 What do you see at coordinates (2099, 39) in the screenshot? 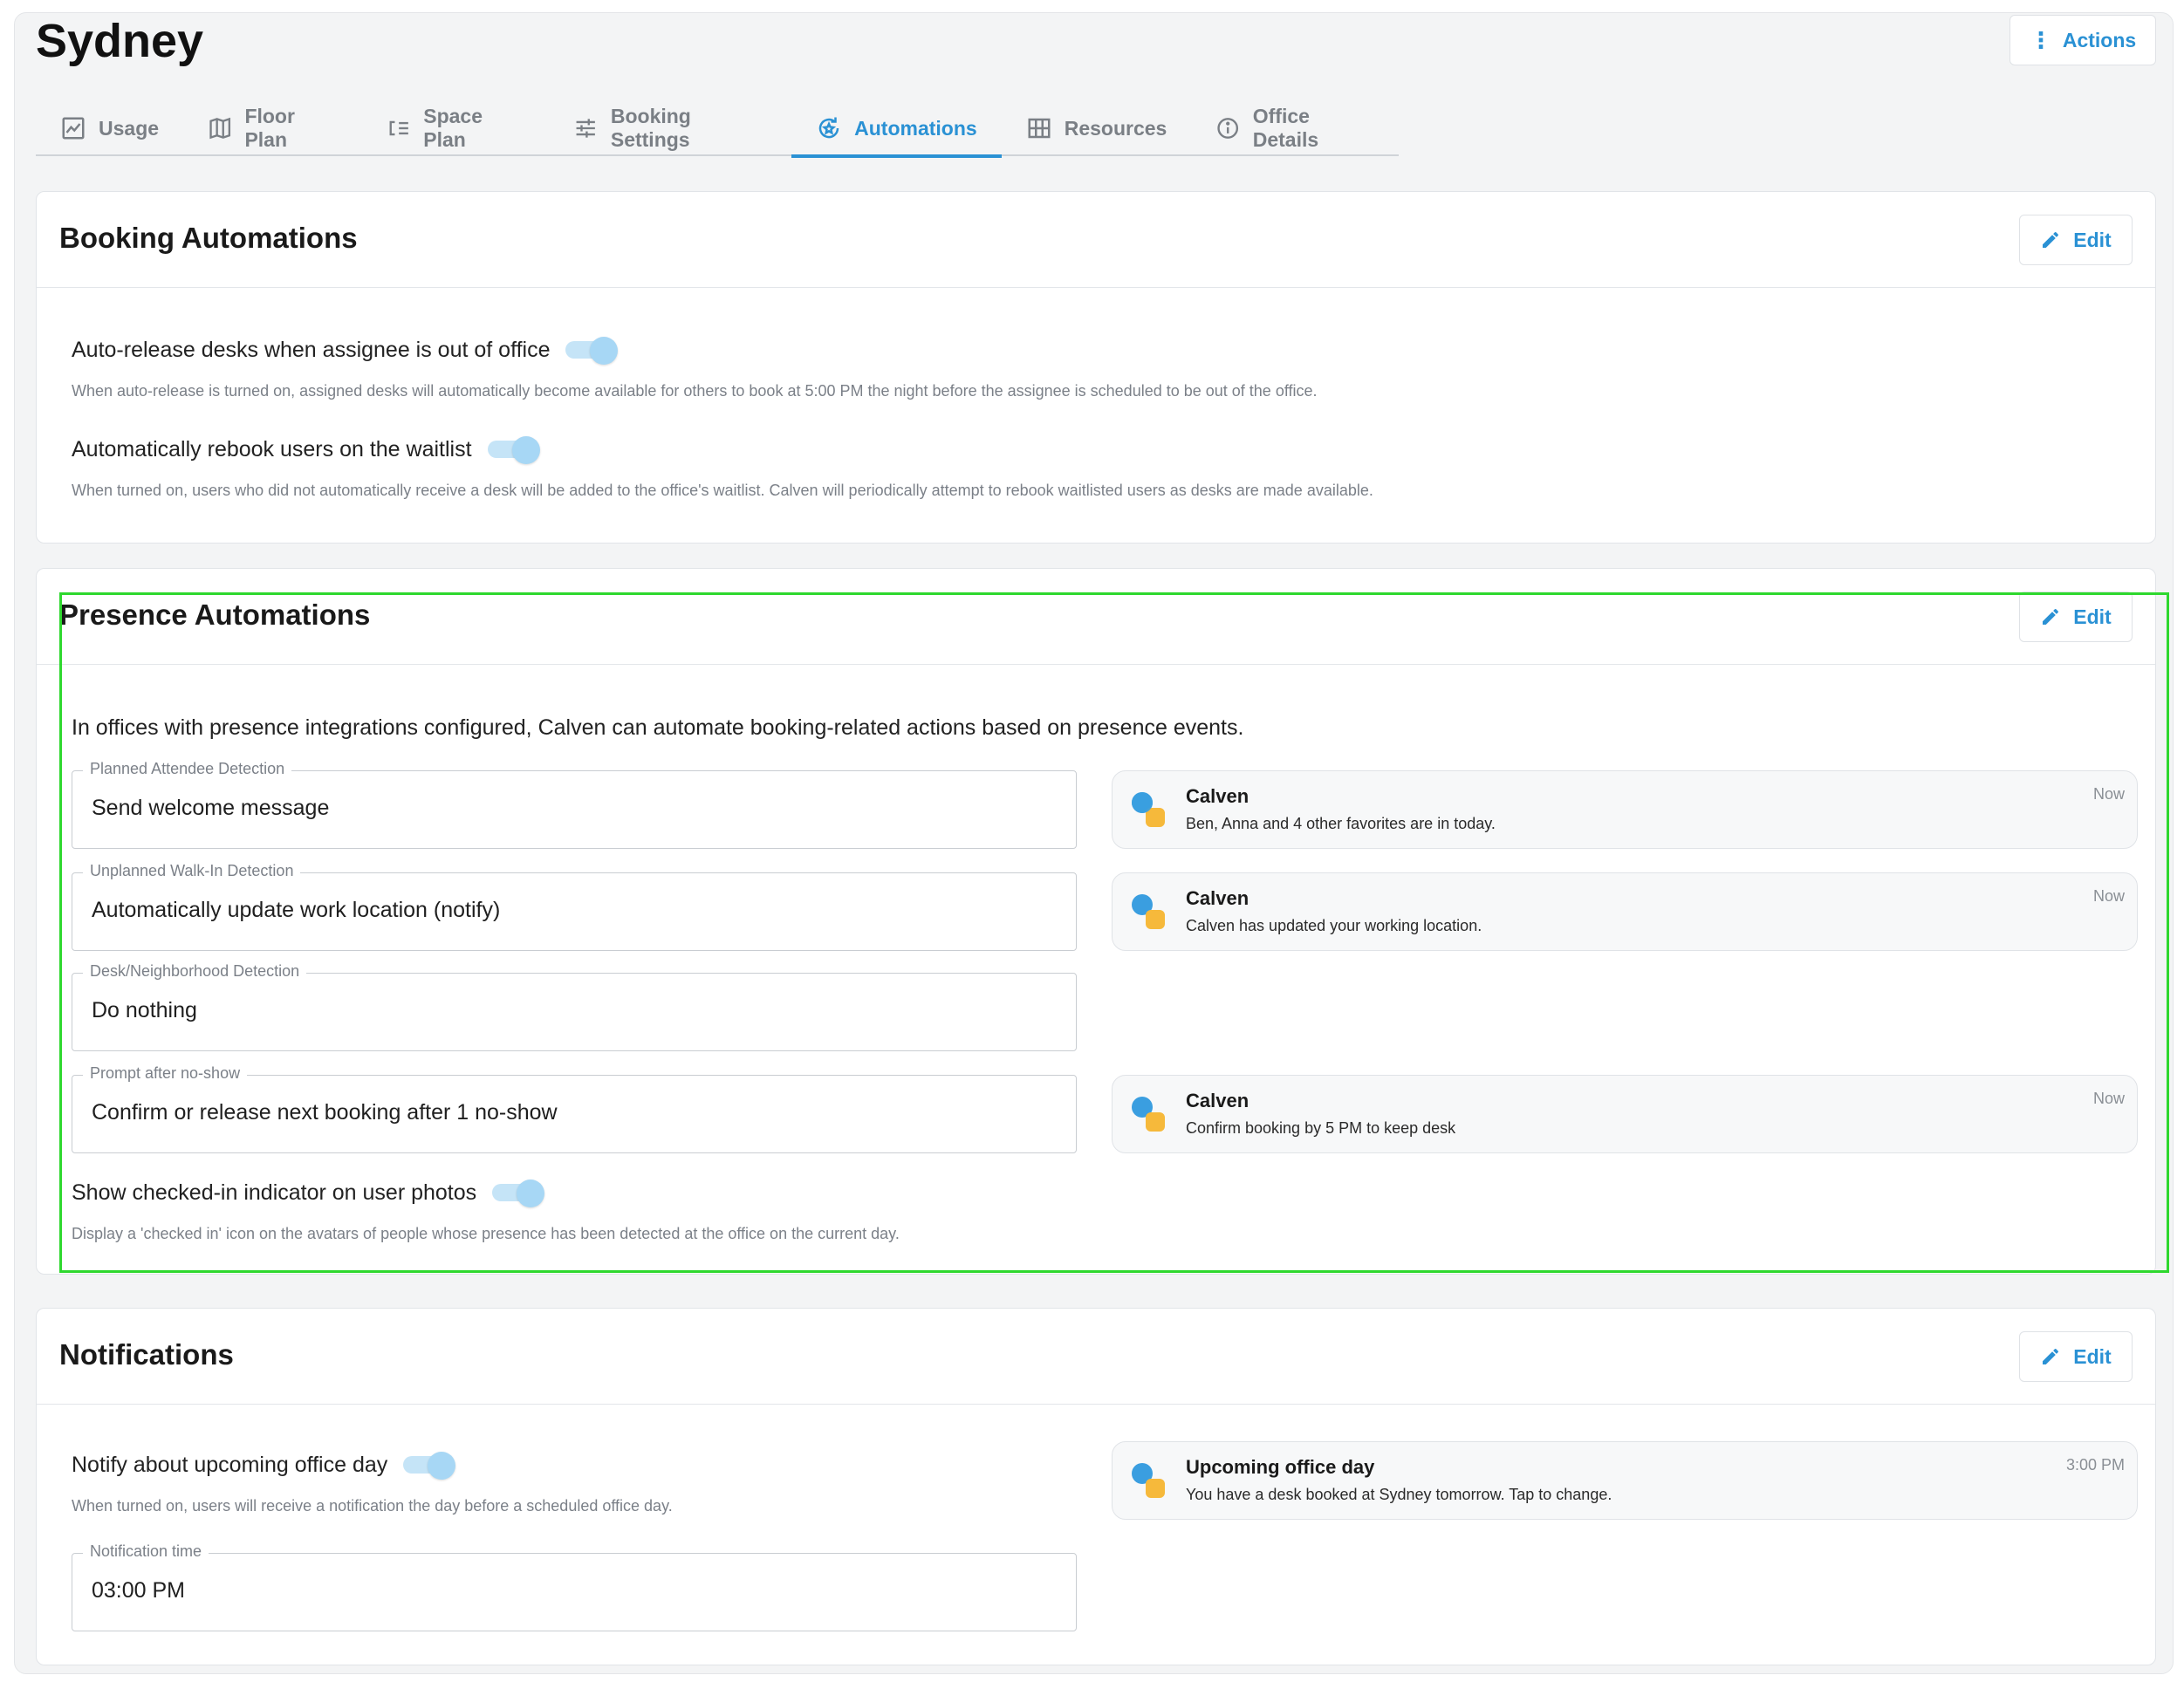
I see `actions-label: Actions` at bounding box center [2099, 39].